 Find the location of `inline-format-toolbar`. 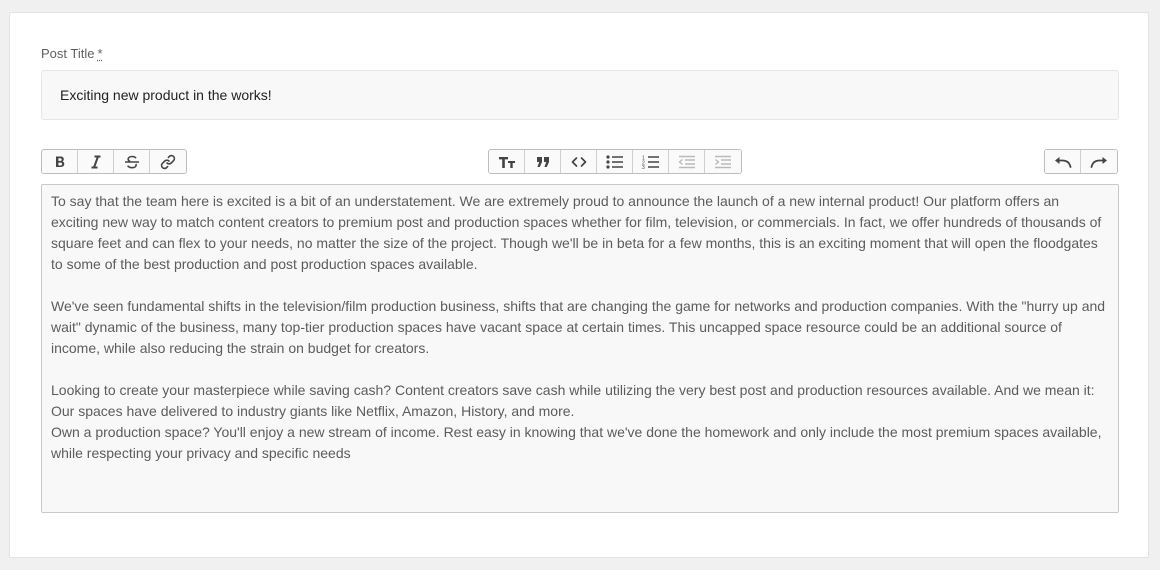

inline-format-toolbar is located at coordinates (114, 161).